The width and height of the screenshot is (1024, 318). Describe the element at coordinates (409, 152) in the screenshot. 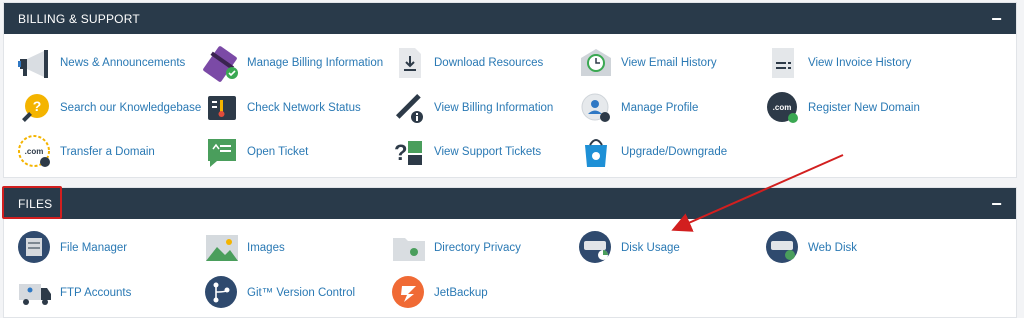

I see `support-tickets-icon: ?` at that location.